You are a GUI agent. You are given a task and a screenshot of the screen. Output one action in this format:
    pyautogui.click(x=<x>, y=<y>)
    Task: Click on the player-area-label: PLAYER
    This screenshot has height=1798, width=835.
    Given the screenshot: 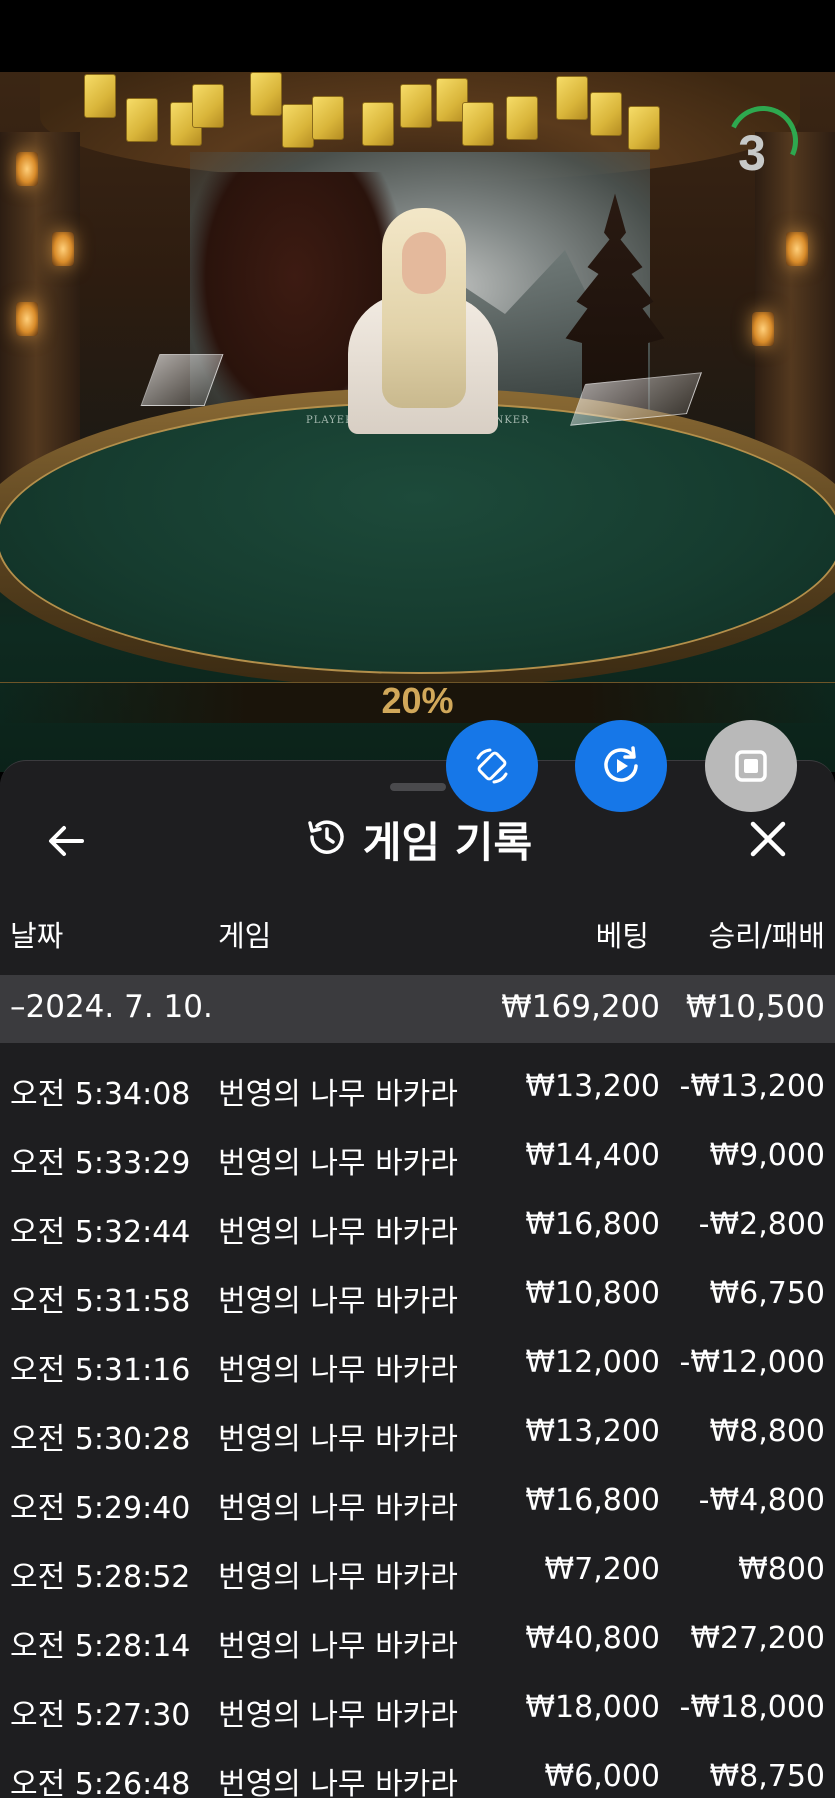 What is the action you would take?
    pyautogui.click(x=330, y=420)
    